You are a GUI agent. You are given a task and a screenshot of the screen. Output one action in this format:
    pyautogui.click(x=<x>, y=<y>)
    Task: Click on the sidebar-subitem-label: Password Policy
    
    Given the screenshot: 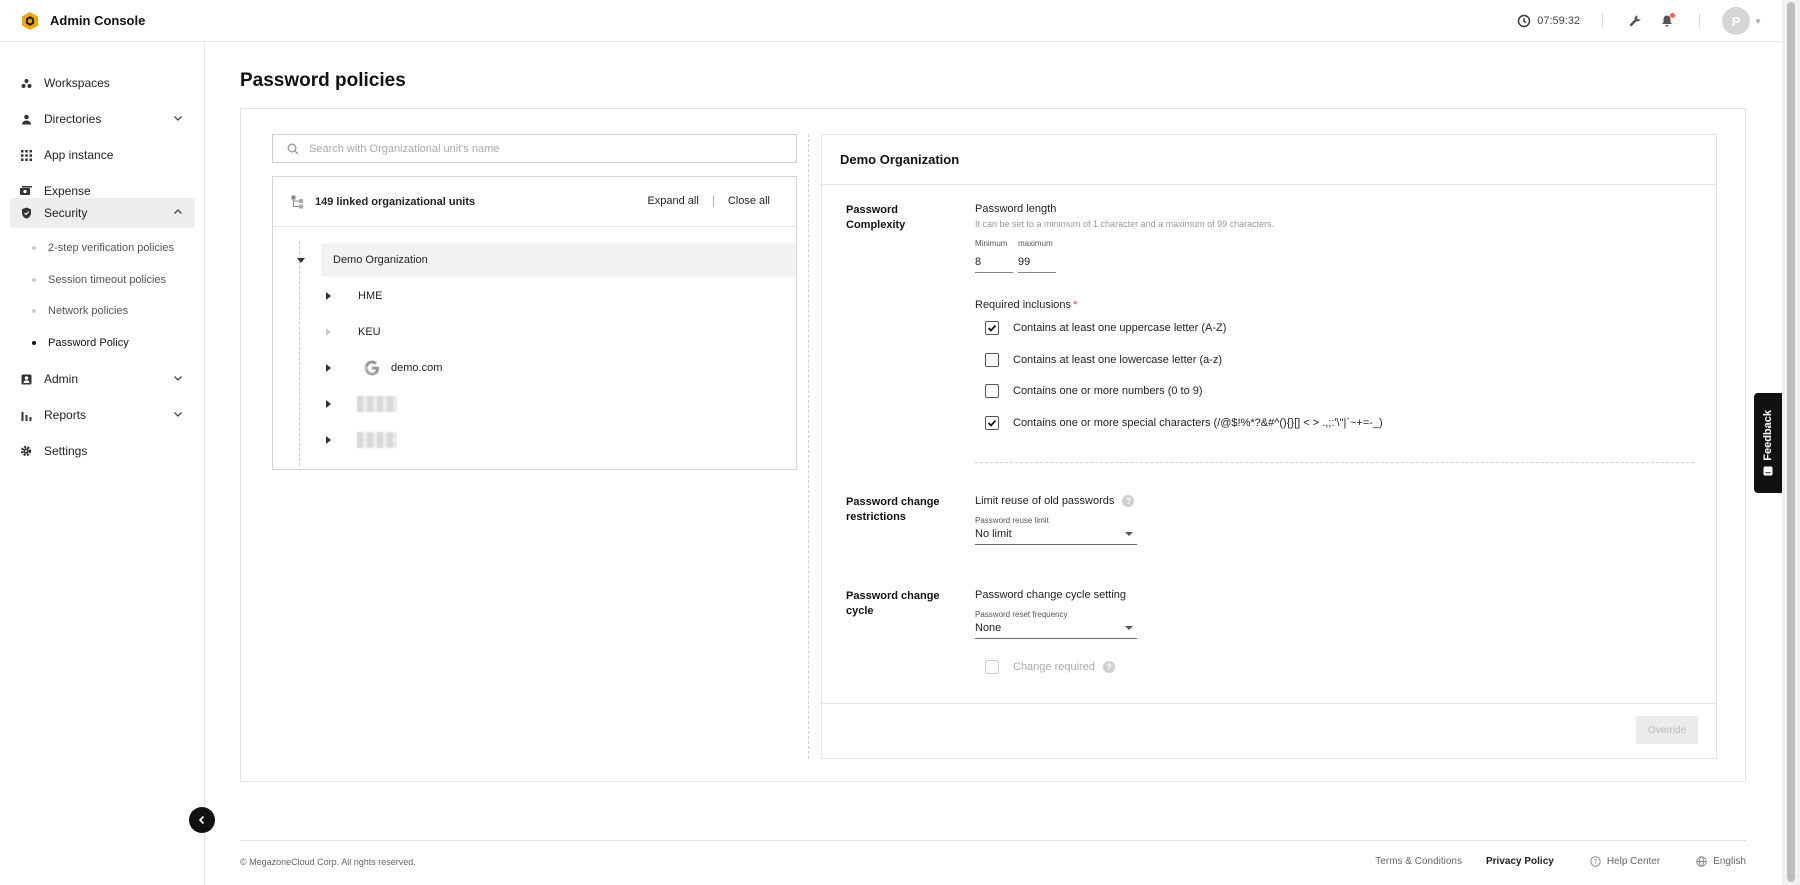 What is the action you would take?
    pyautogui.click(x=88, y=343)
    